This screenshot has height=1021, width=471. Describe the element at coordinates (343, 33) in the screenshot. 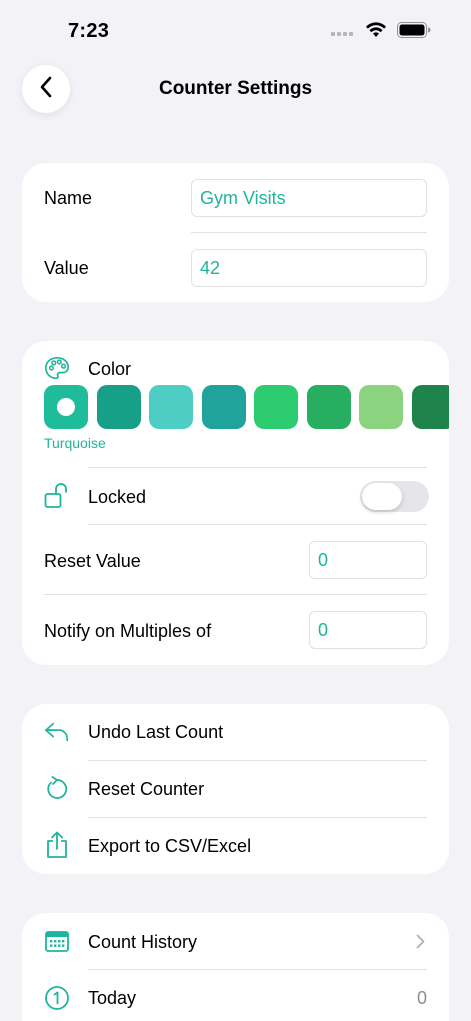

I see `cellular-signal-icon` at that location.